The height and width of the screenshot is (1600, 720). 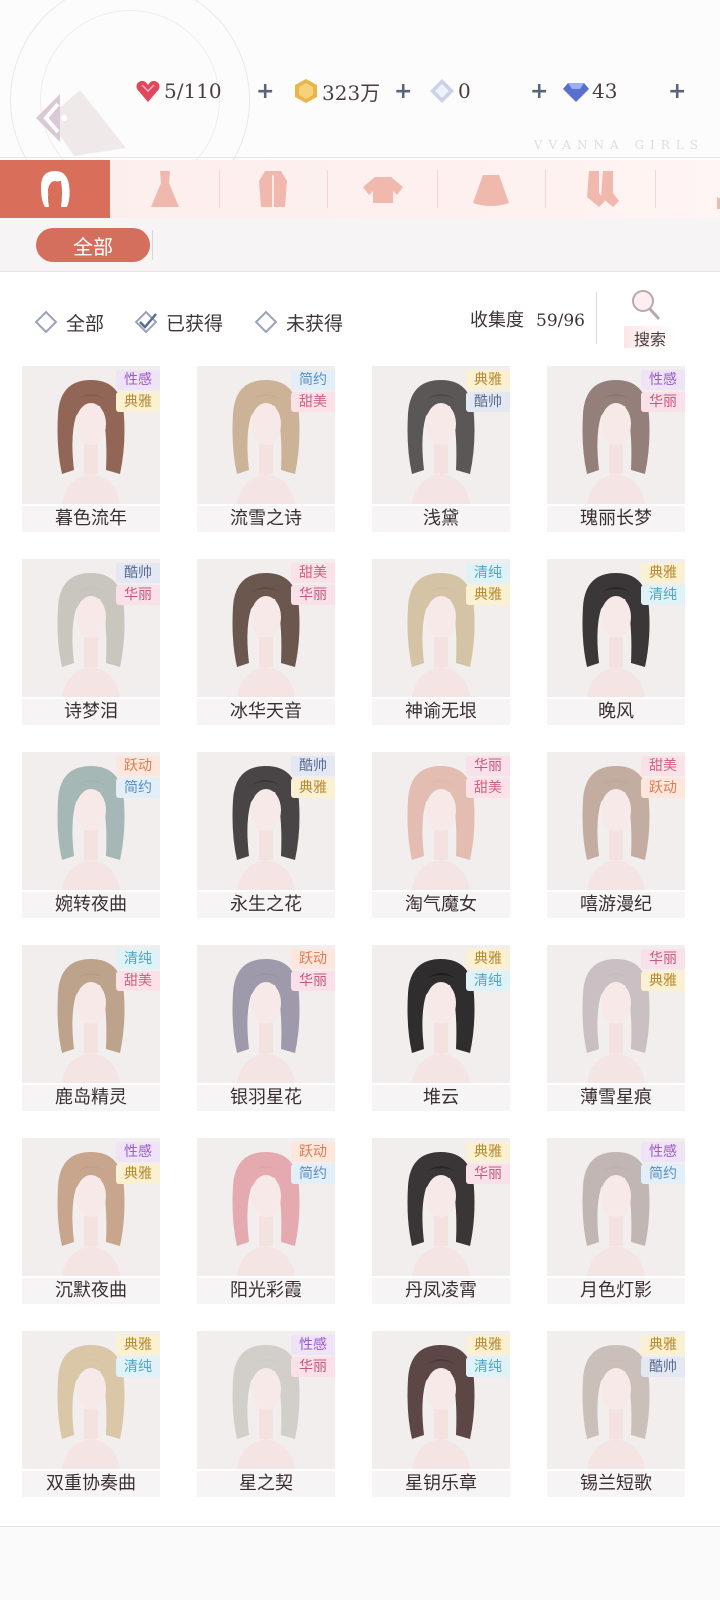 What do you see at coordinates (91, 1414) in the screenshot?
I see `hair-item-card: 典雅 清纯 双重协奏曲` at bounding box center [91, 1414].